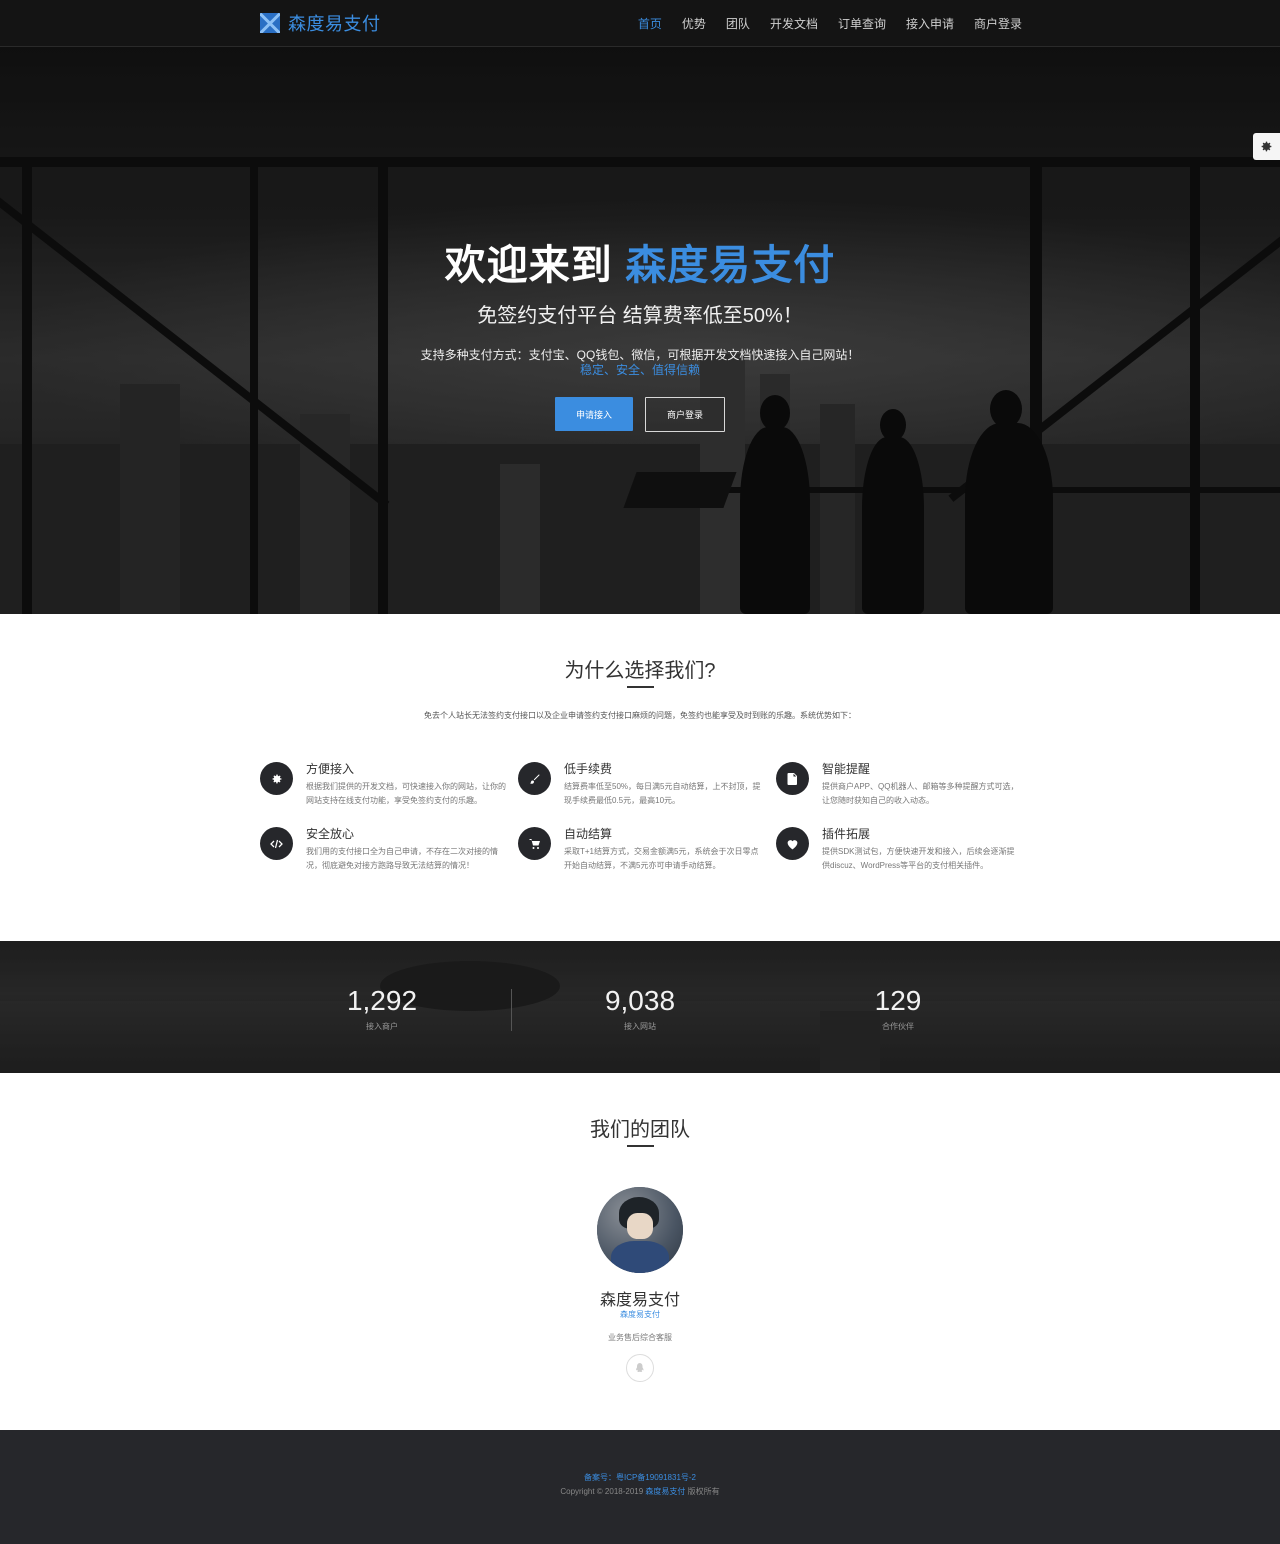  What do you see at coordinates (730, 265) in the screenshot?
I see `hero-title-accent: 森度易支付` at bounding box center [730, 265].